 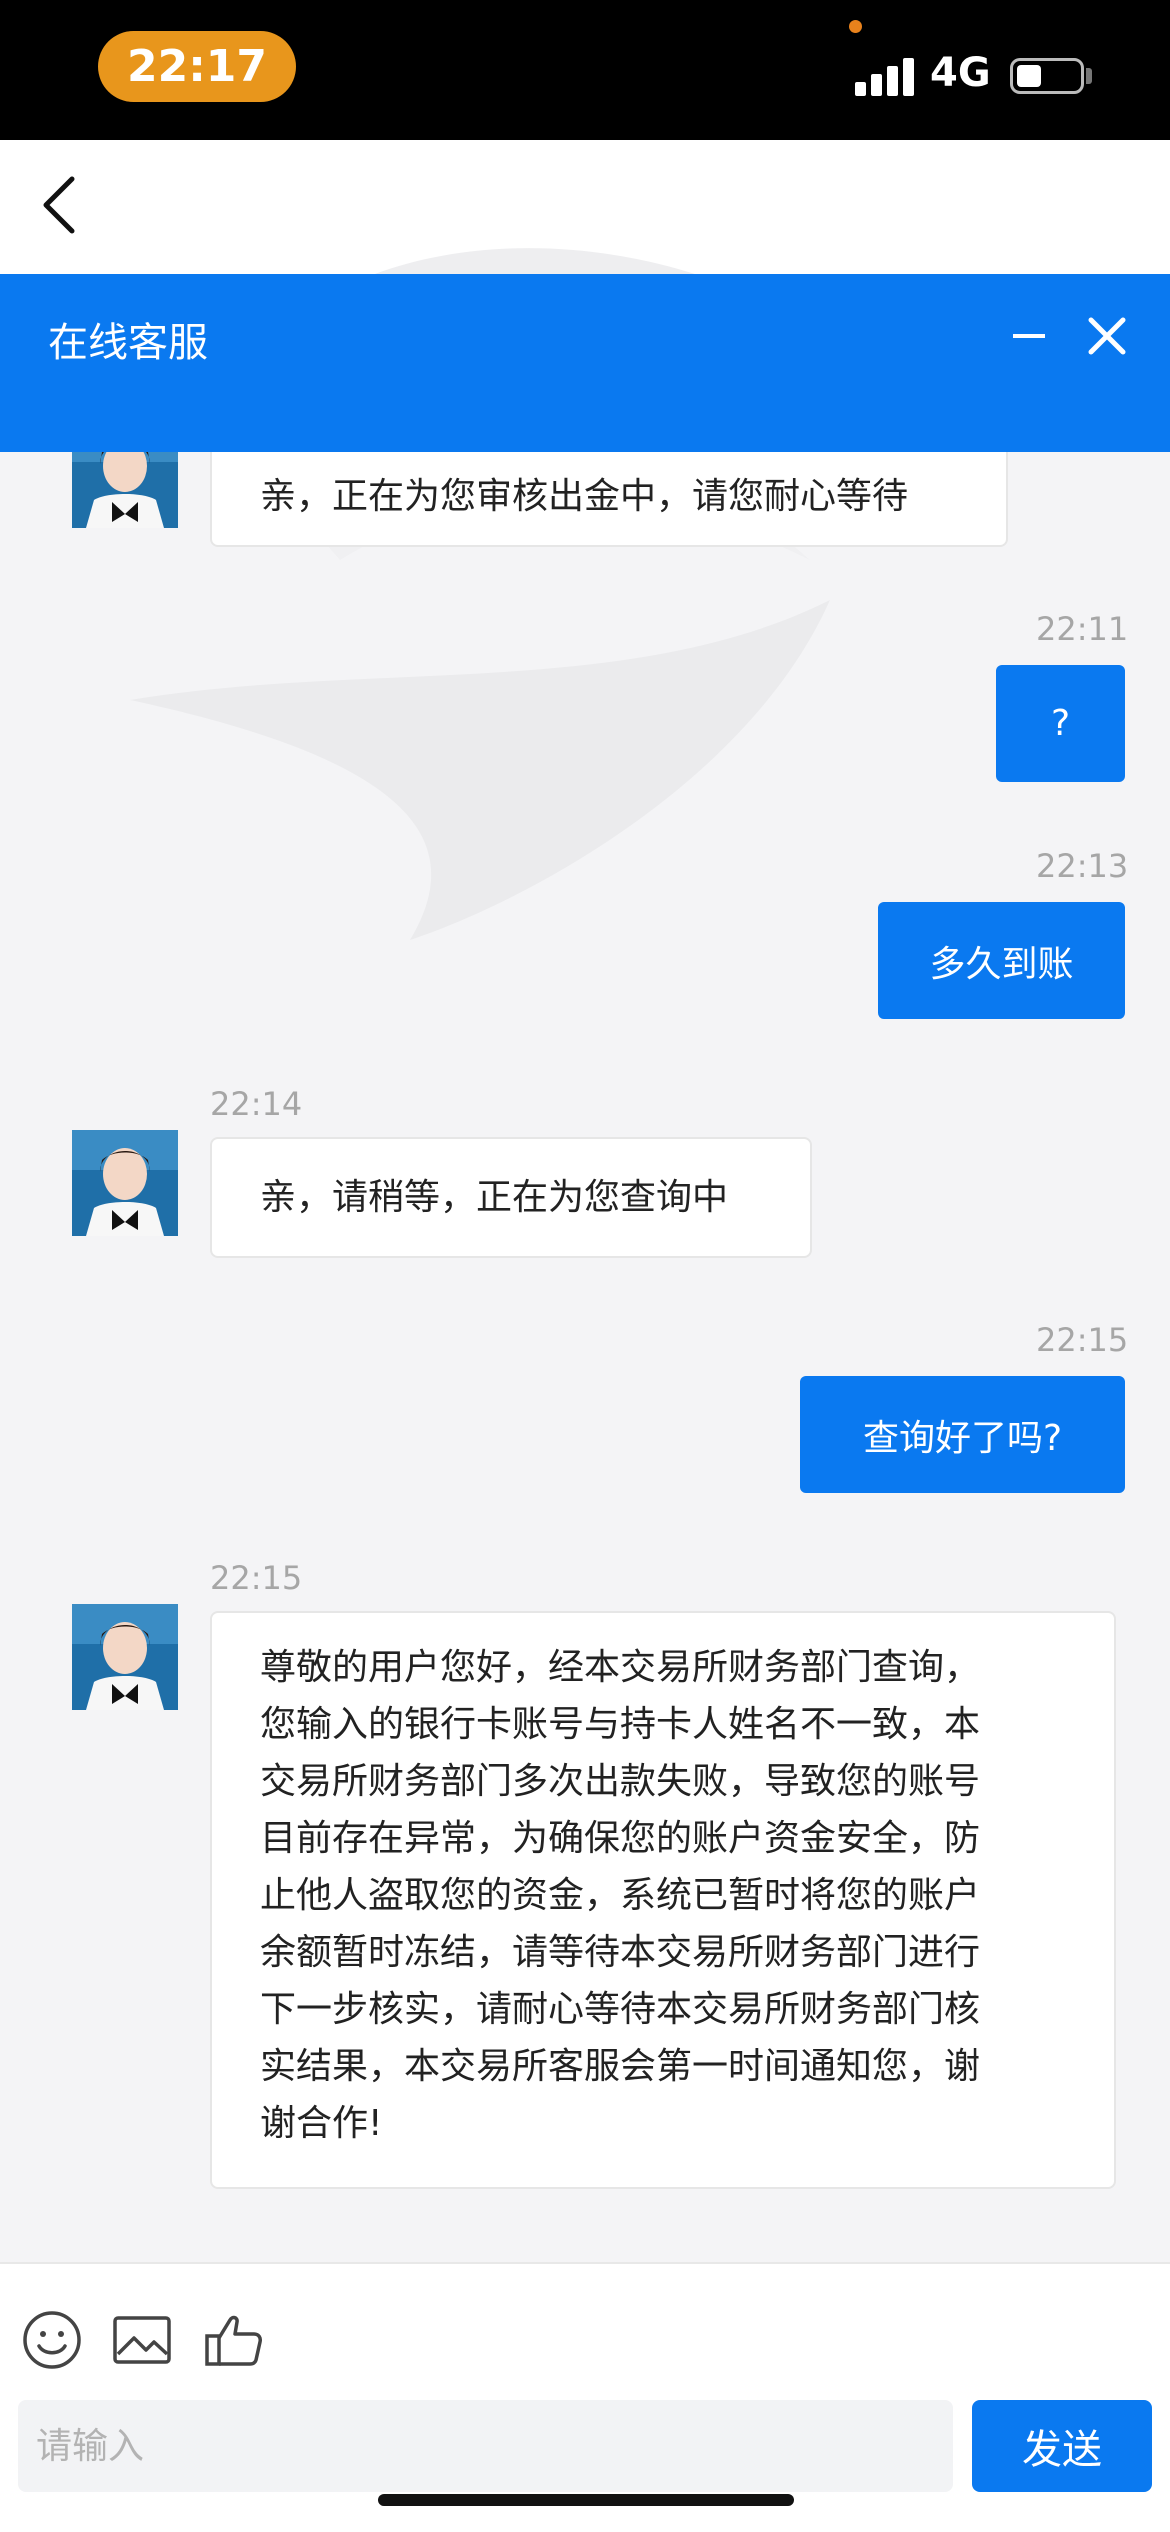 What do you see at coordinates (585, 2397) in the screenshot?
I see `composer-bar: 发送` at bounding box center [585, 2397].